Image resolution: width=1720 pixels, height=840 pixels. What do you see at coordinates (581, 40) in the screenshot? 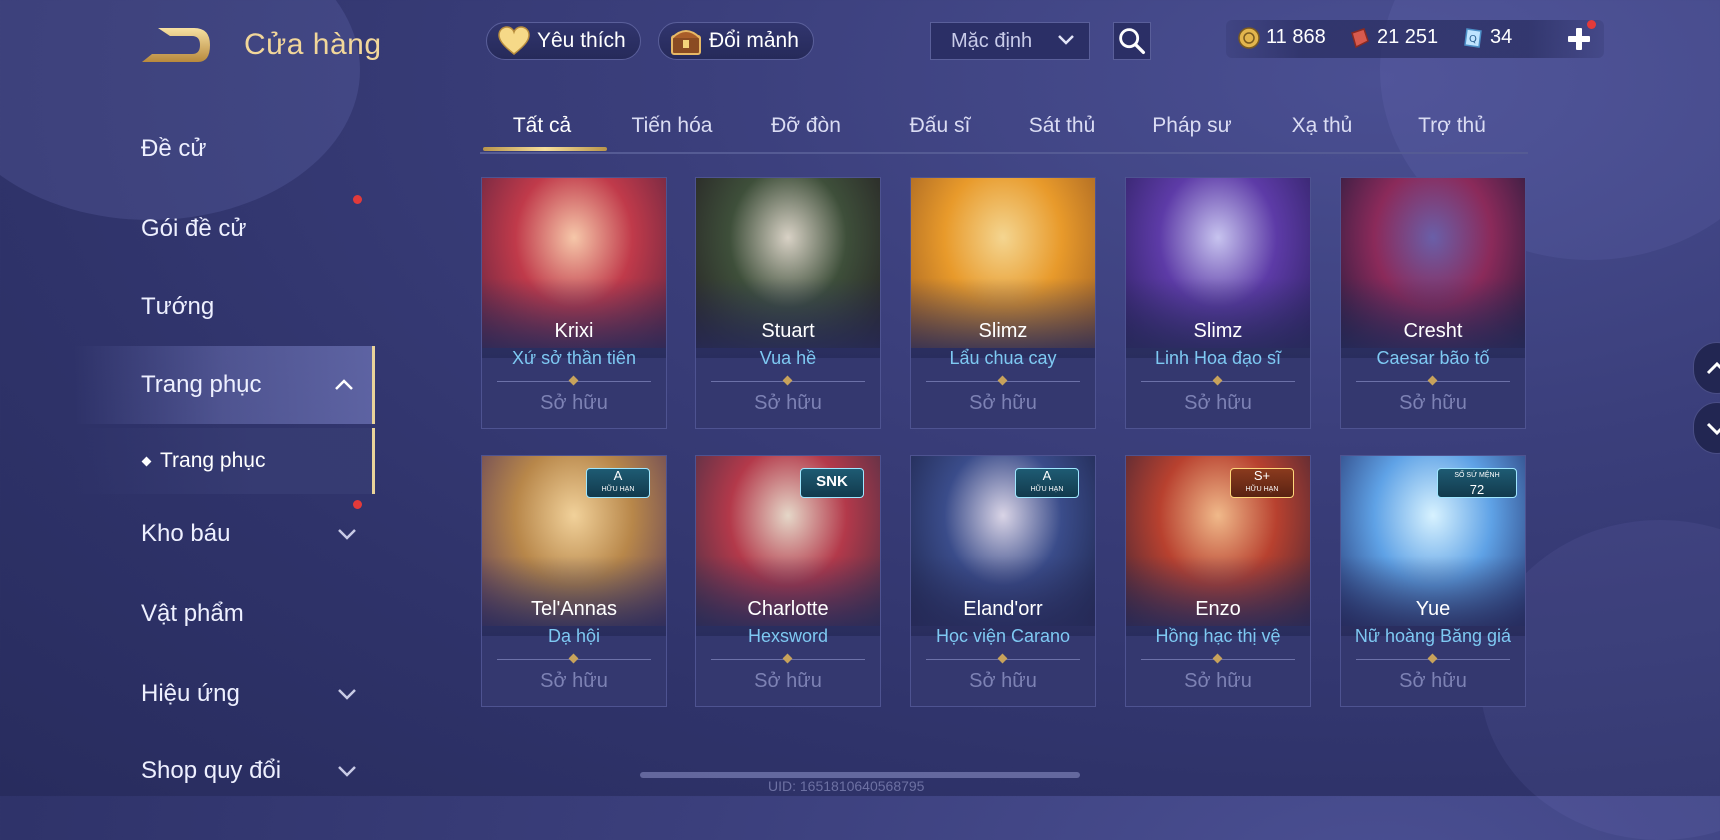
I see `favorites-label: Yêu thích` at bounding box center [581, 40].